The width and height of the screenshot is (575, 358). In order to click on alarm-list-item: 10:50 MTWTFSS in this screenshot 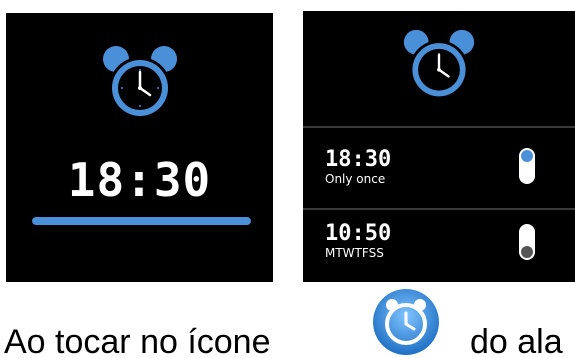, I will do `click(439, 246)`.